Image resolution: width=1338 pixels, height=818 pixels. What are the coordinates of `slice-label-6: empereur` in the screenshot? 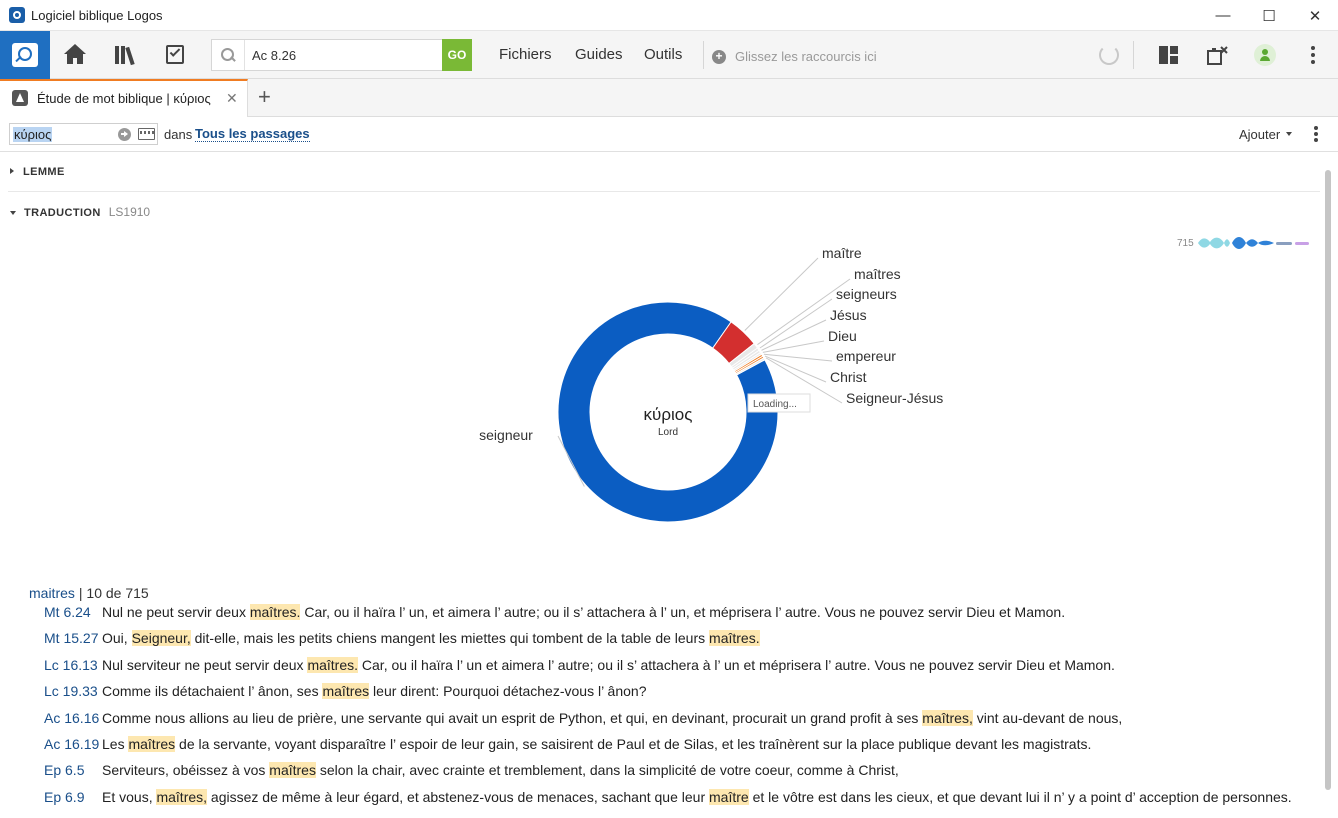 It's located at (866, 356).